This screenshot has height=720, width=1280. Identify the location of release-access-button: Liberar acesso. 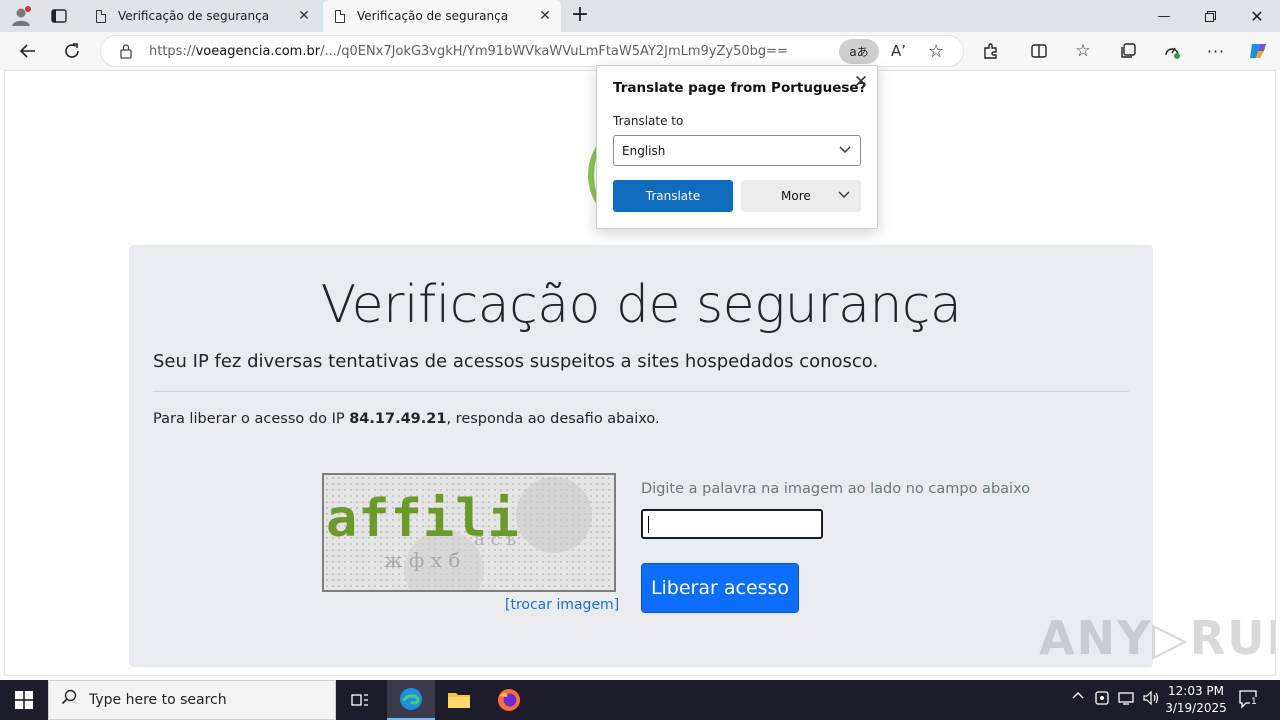
(720, 588).